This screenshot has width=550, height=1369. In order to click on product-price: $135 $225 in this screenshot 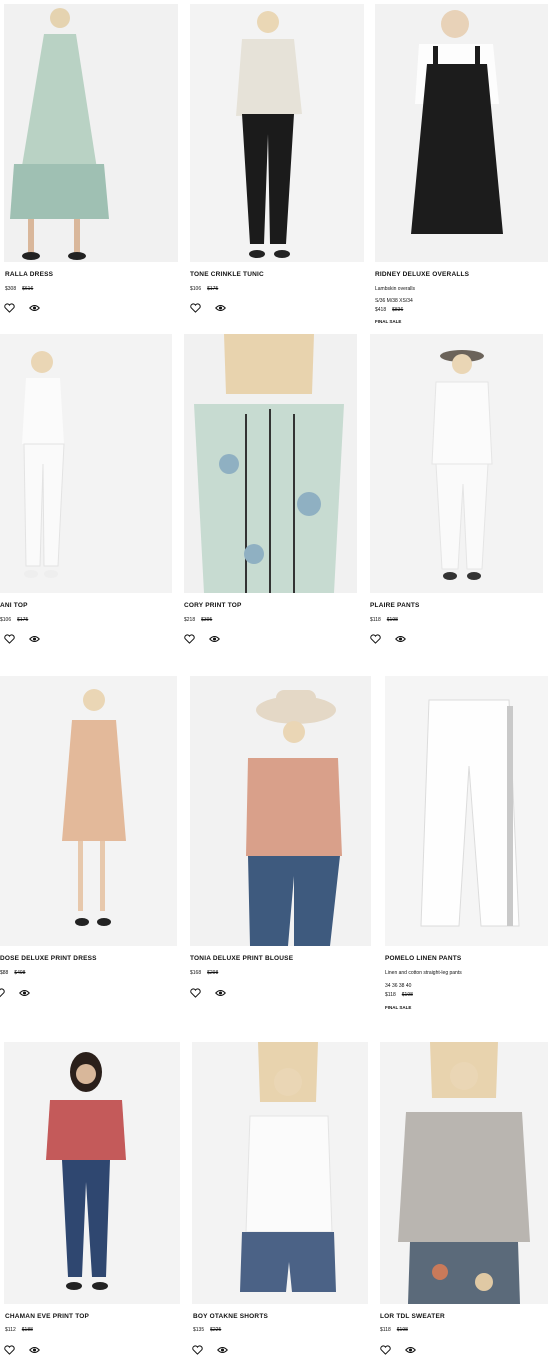, I will do `click(207, 1330)`.